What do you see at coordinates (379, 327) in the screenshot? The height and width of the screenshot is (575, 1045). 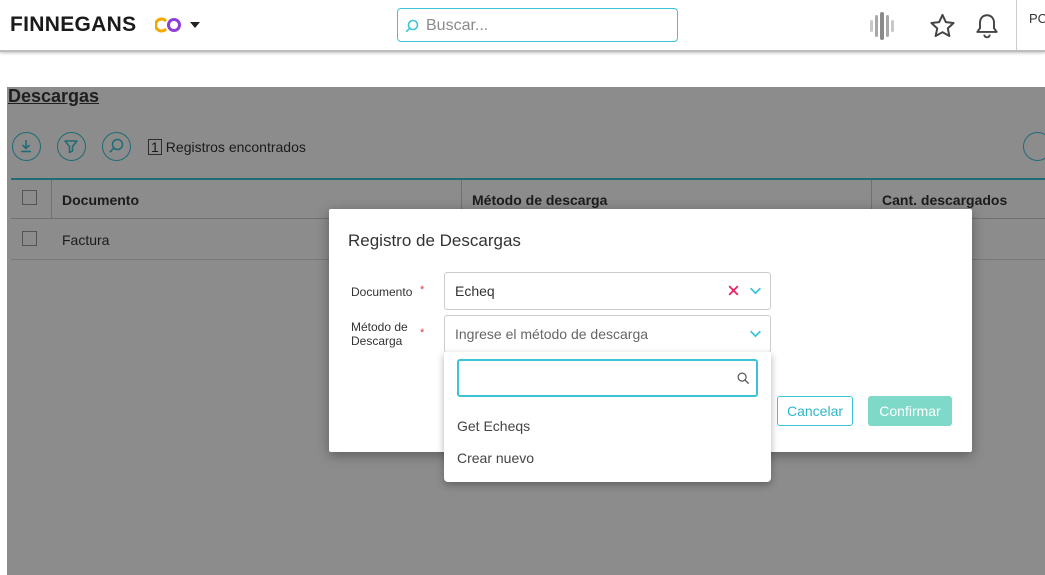 I see `metodo-label-line1: Método de` at bounding box center [379, 327].